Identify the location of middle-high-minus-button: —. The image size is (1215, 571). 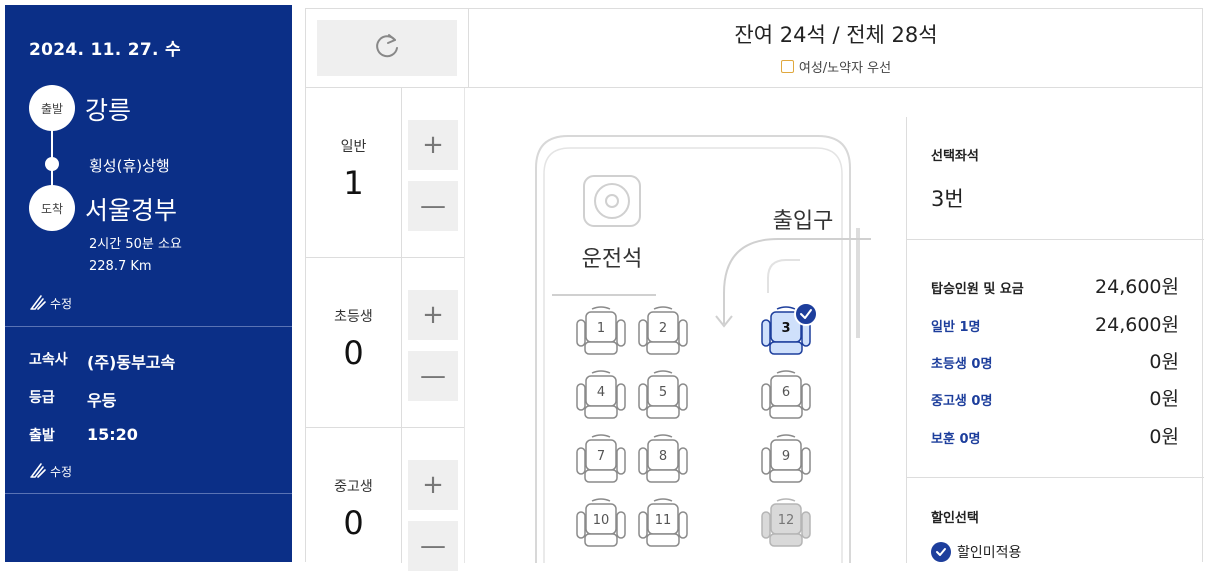
(433, 546).